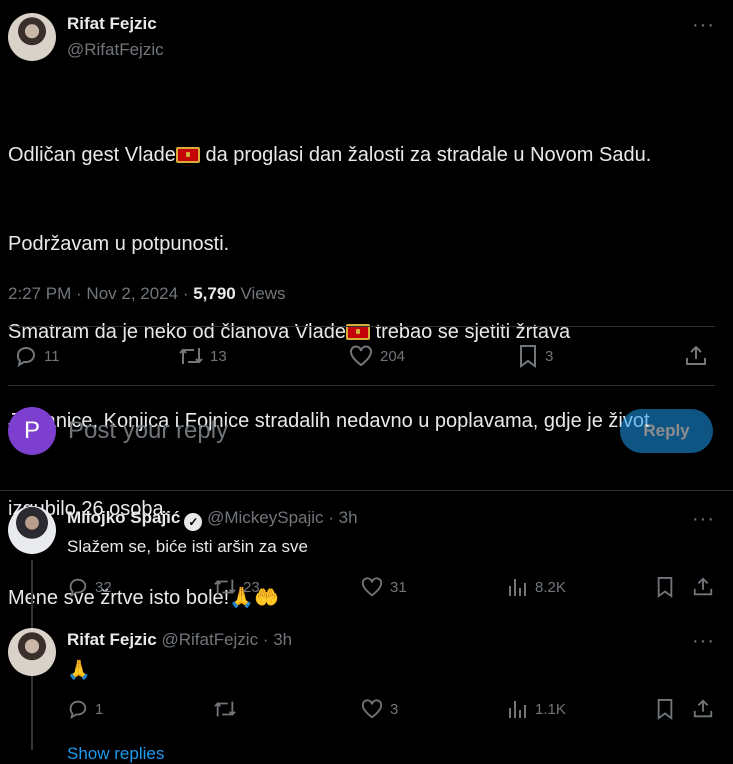 The height and width of the screenshot is (764, 733). What do you see at coordinates (209, 639) in the screenshot?
I see `reply-author-handle: @RifatFejzic` at bounding box center [209, 639].